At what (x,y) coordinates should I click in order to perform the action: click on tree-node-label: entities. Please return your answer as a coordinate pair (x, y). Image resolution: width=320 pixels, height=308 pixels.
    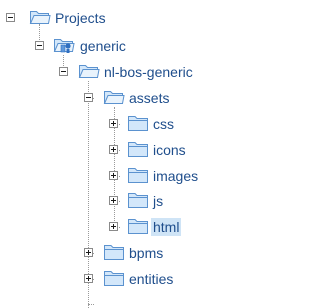
    Looking at the image, I should click on (151, 279).